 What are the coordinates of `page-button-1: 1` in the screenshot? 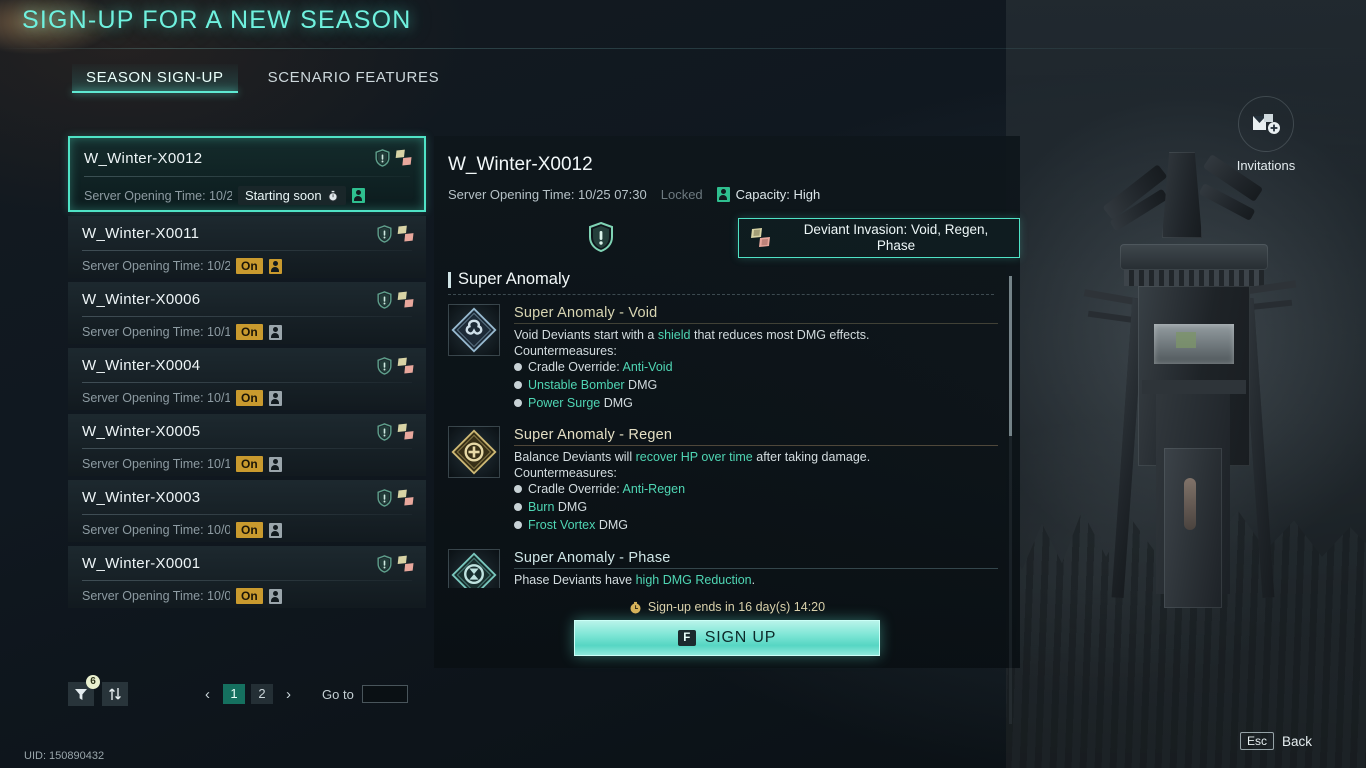 It's located at (234, 694).